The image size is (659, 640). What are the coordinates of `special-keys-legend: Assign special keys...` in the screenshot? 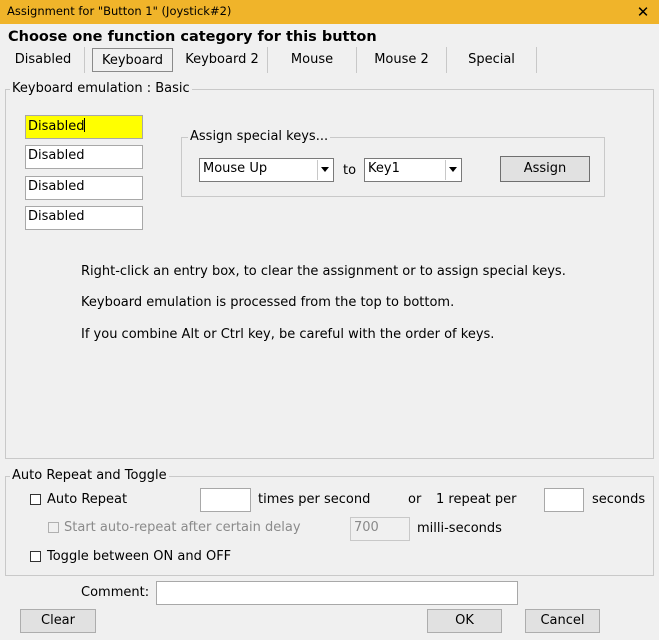 It's located at (259, 136).